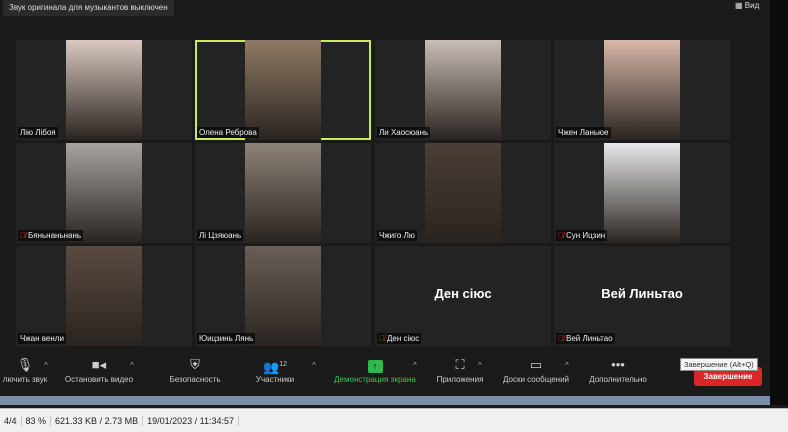 This screenshot has height=432, width=788. What do you see at coordinates (191, 420) in the screenshot?
I see `file-datetime: 19/01/2023 / 11:34:57` at bounding box center [191, 420].